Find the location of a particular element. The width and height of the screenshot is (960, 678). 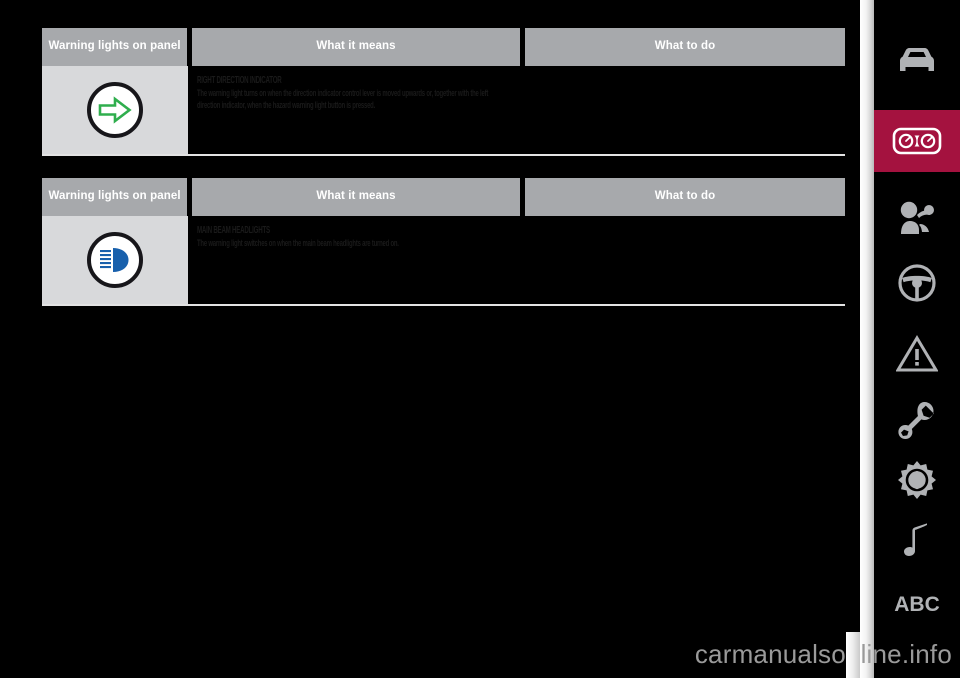

warning-title: MAIN BEAM HEADLIGHTS is located at coordinates (233, 230).